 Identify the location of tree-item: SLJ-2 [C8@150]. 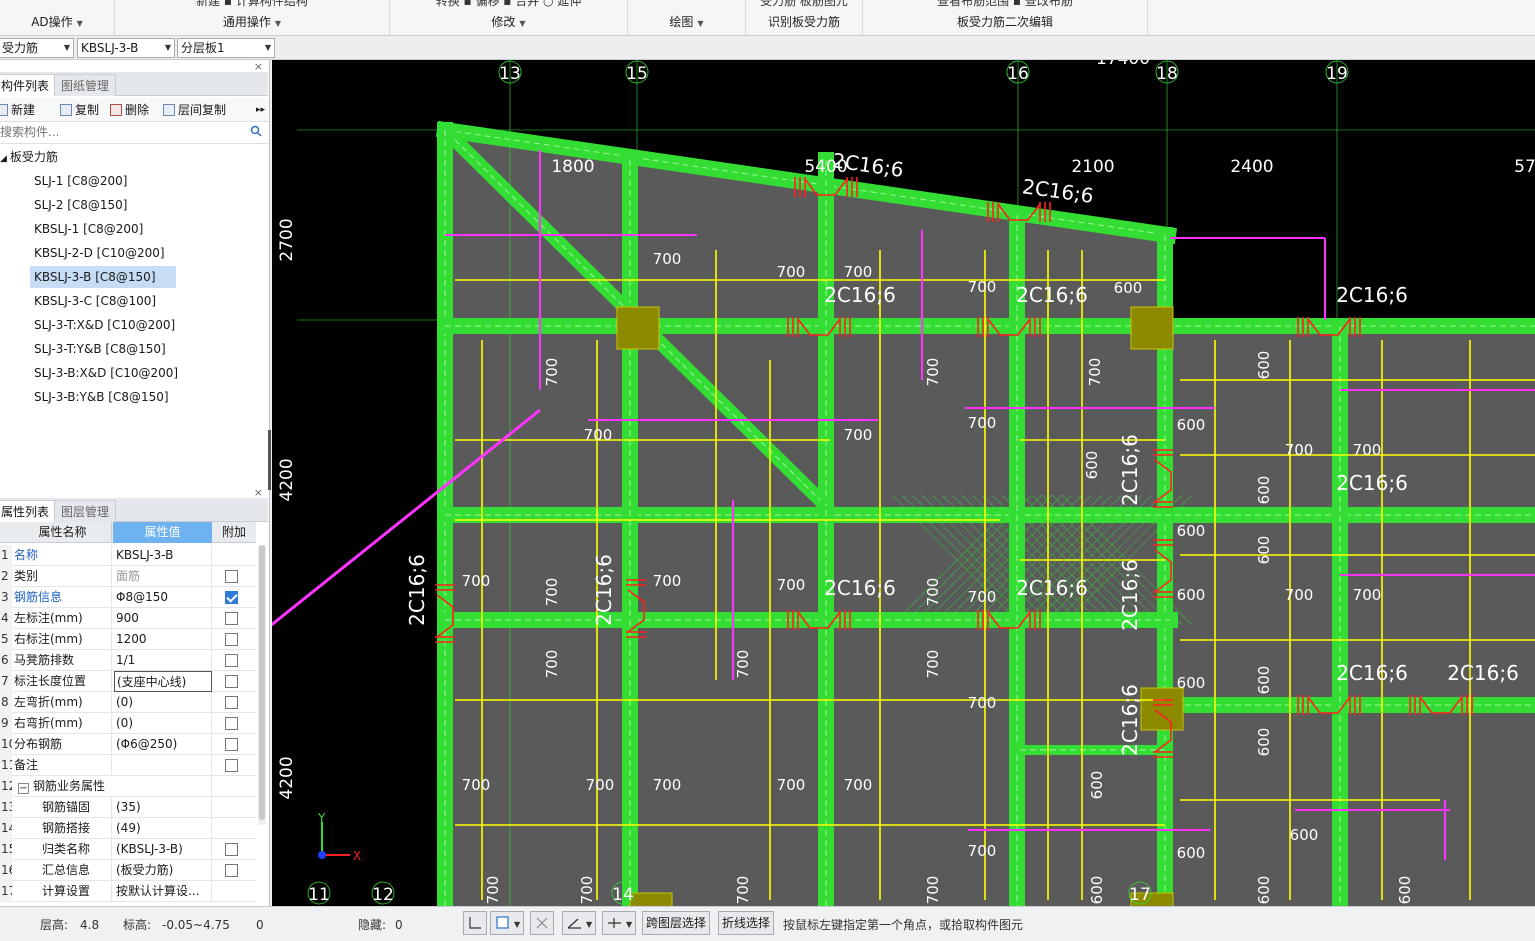
(80, 205).